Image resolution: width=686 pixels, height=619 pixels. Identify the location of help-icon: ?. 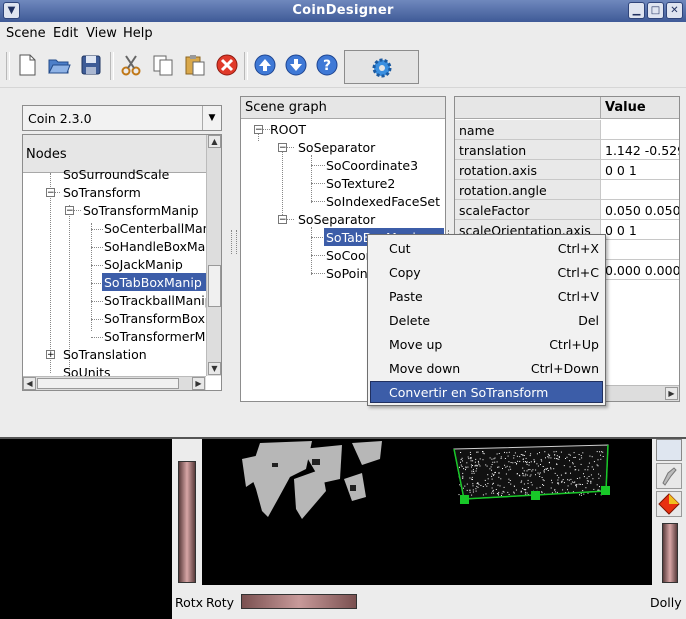
(327, 65).